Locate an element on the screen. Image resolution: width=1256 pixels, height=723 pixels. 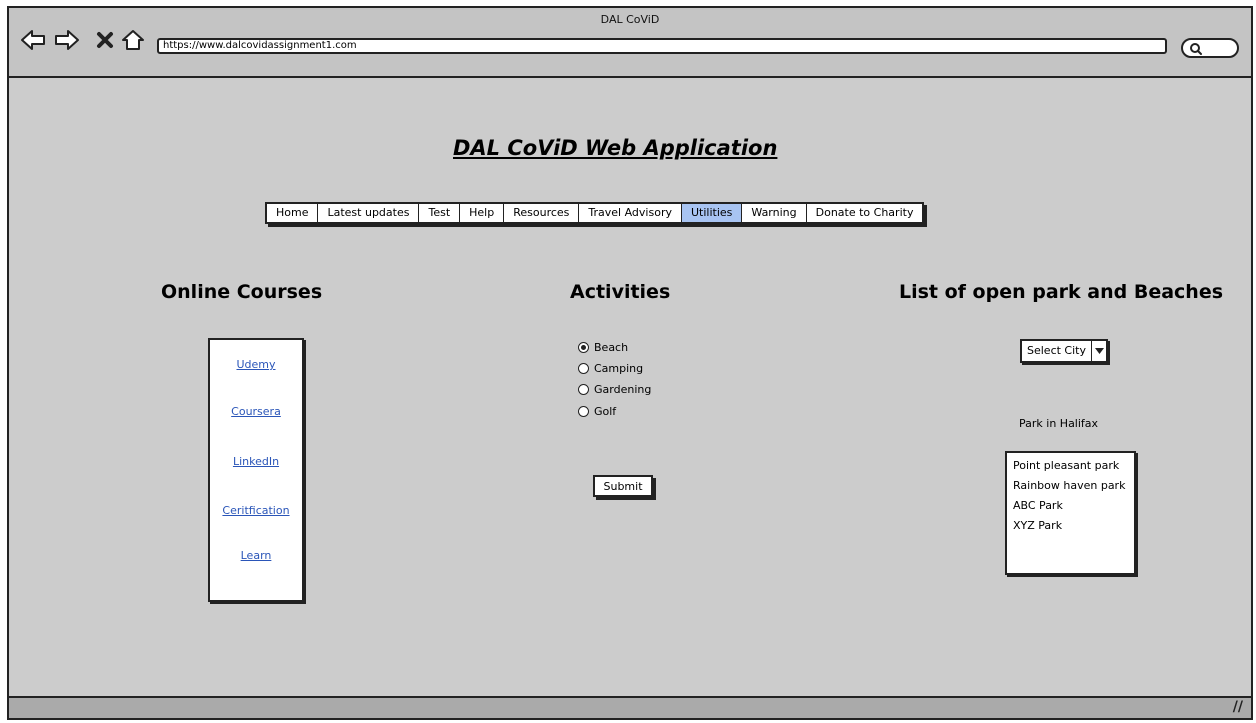
course-link-learn: Learn is located at coordinates (256, 555).